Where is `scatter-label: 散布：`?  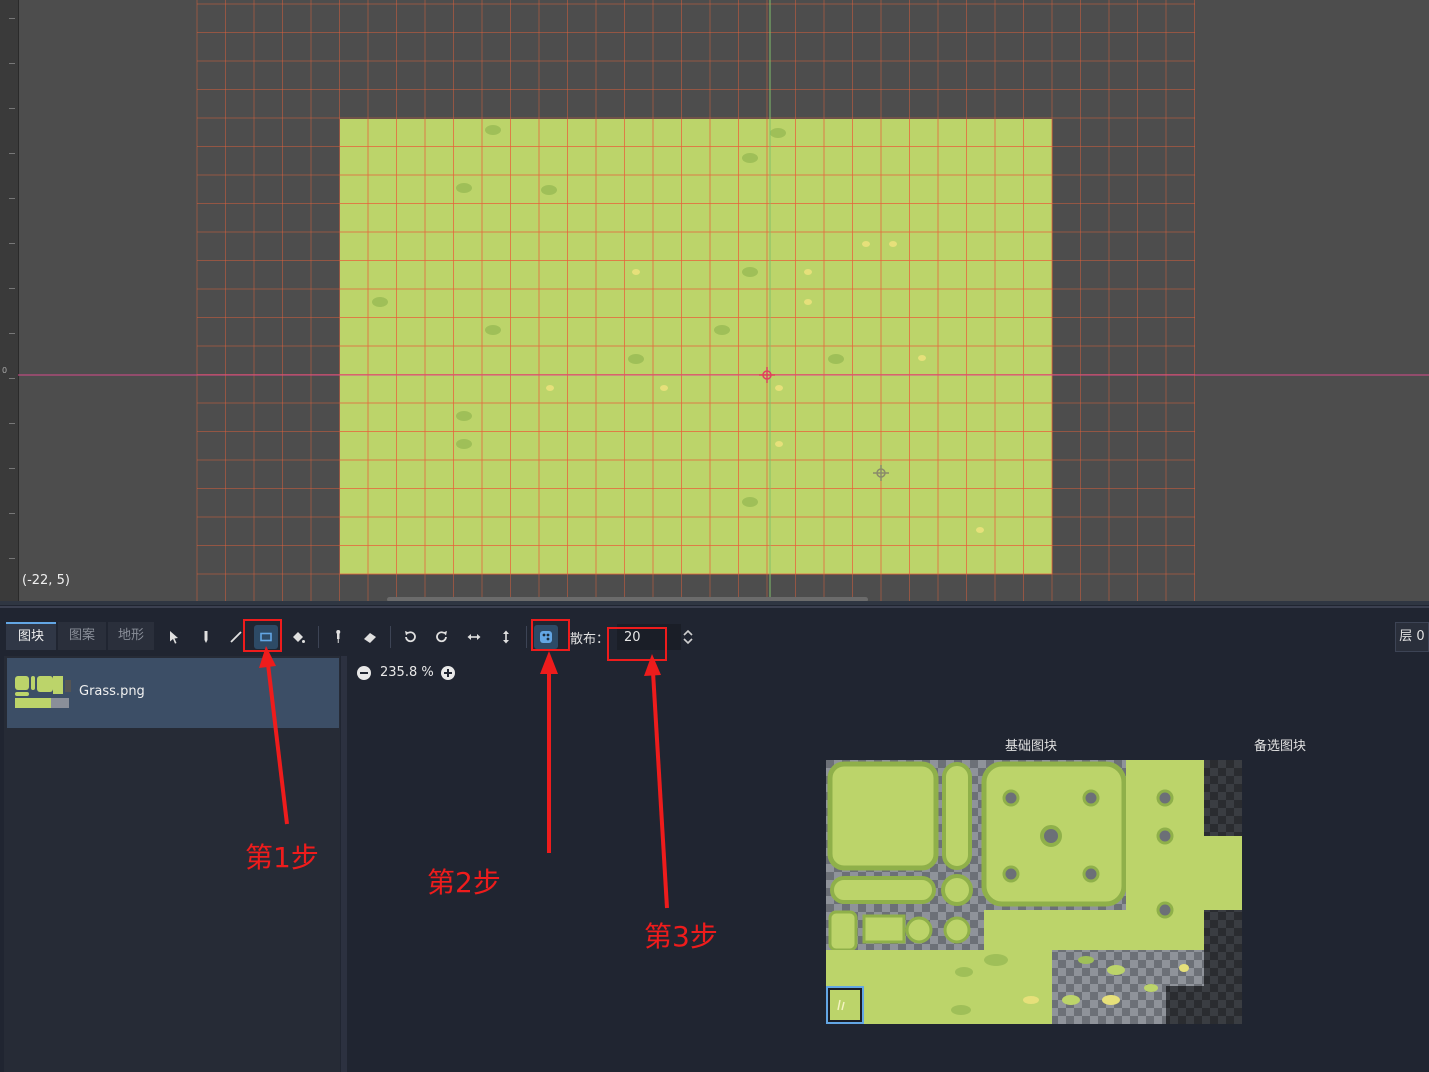 scatter-label: 散布： is located at coordinates (590, 639).